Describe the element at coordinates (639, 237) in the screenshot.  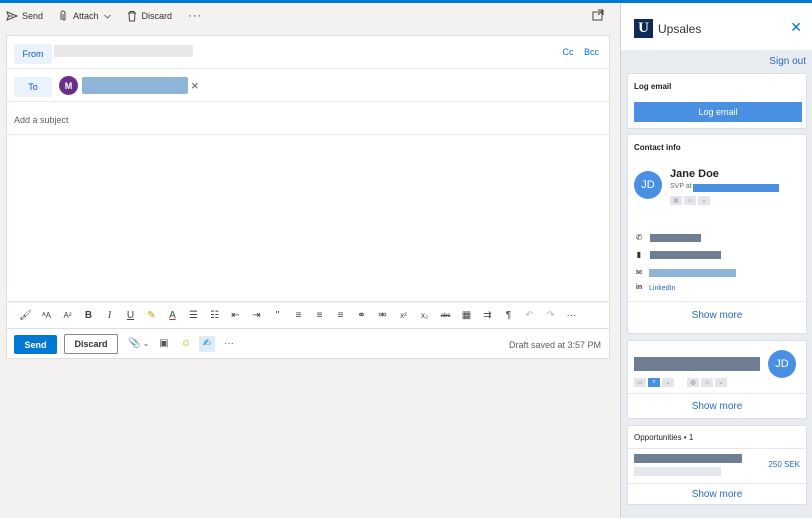
I see `phone-icon: ✆` at that location.